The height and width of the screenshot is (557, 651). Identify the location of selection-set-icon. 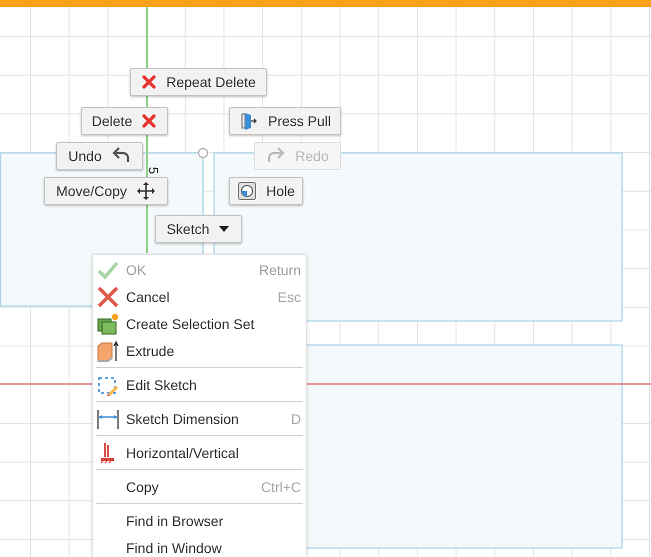
(108, 324).